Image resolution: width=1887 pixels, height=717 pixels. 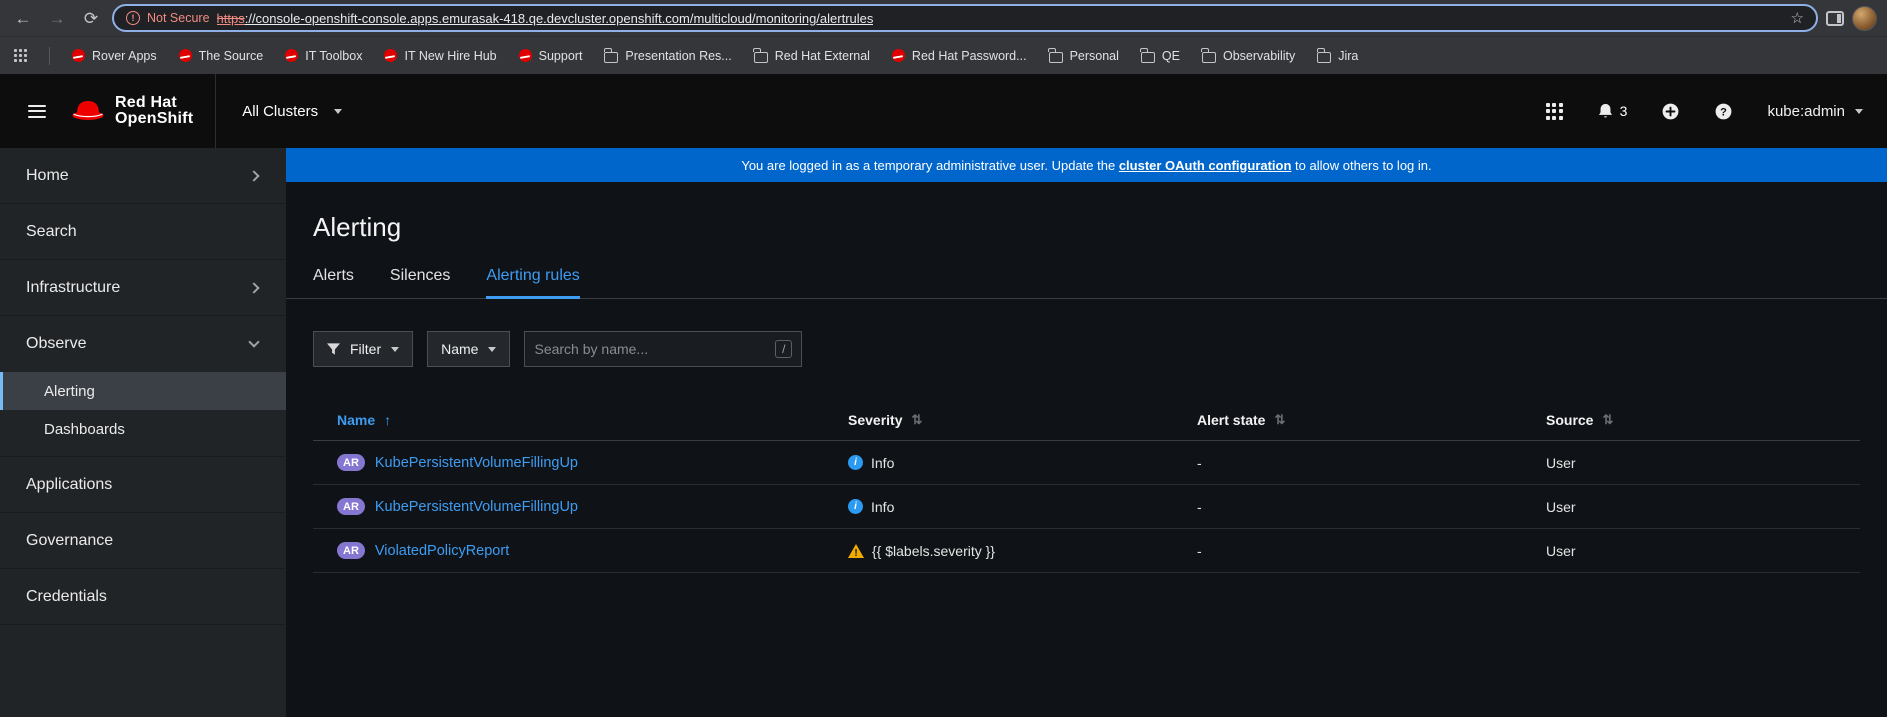 I want to click on sidebar-item-observe: Observe, so click(x=143, y=344).